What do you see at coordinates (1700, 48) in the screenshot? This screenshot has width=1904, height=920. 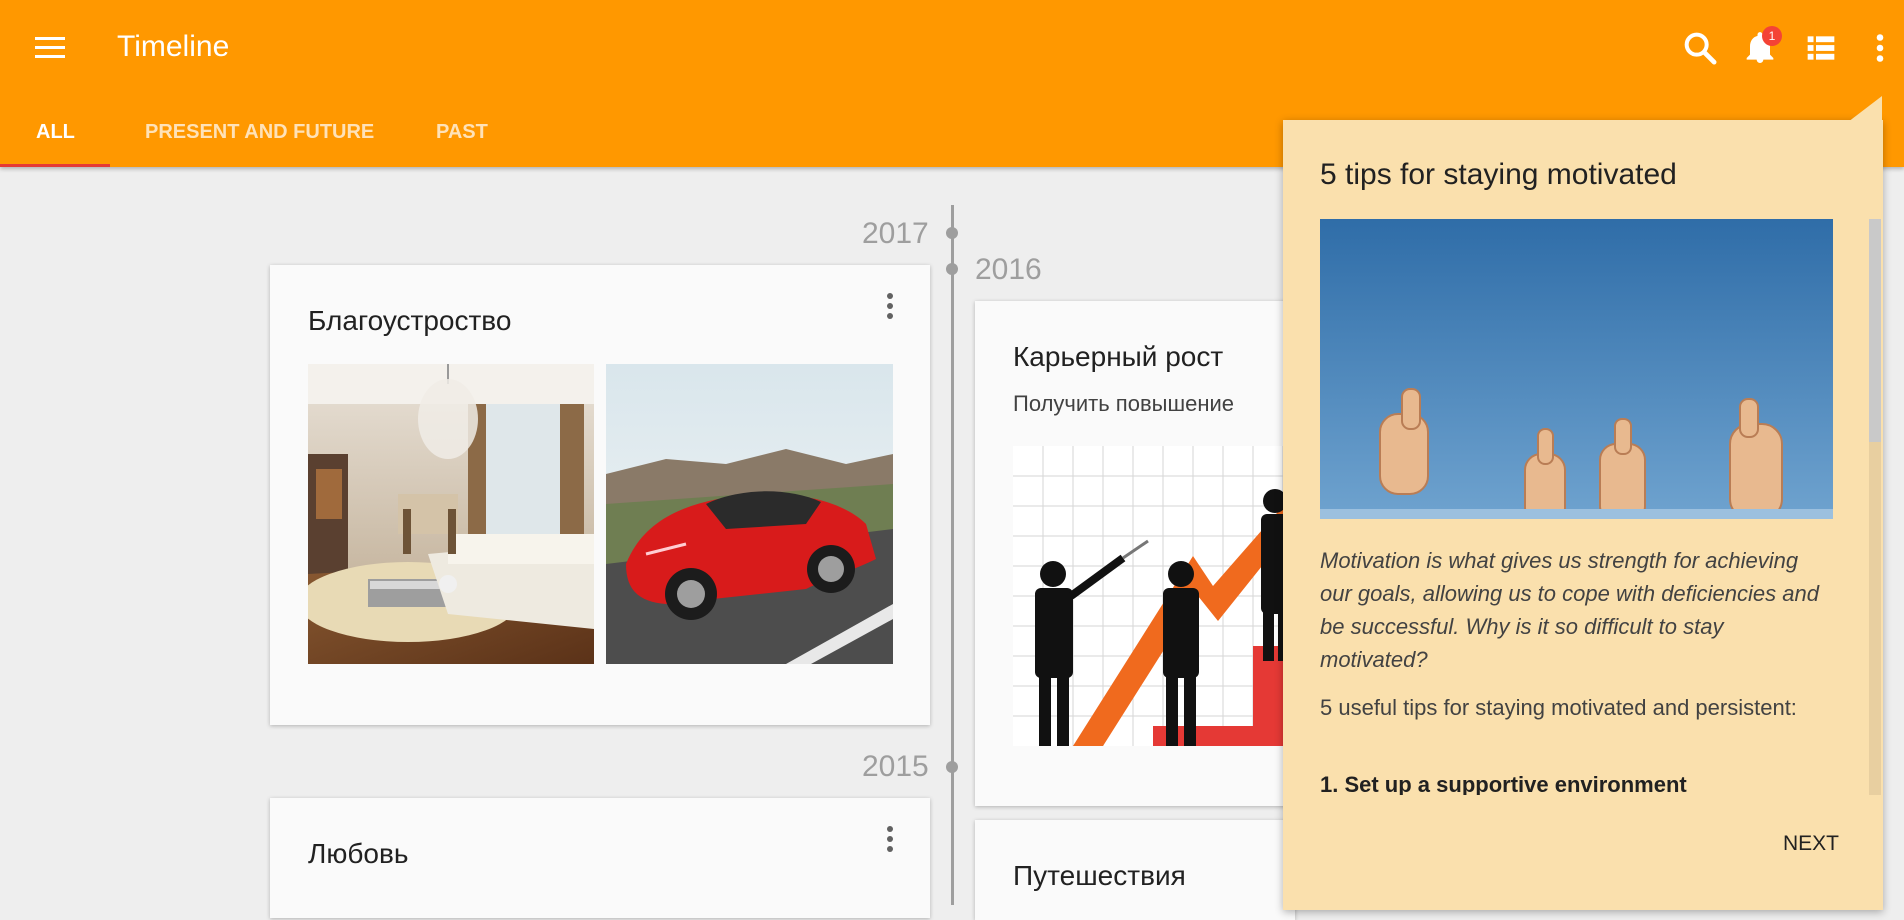 I see `search-icon` at bounding box center [1700, 48].